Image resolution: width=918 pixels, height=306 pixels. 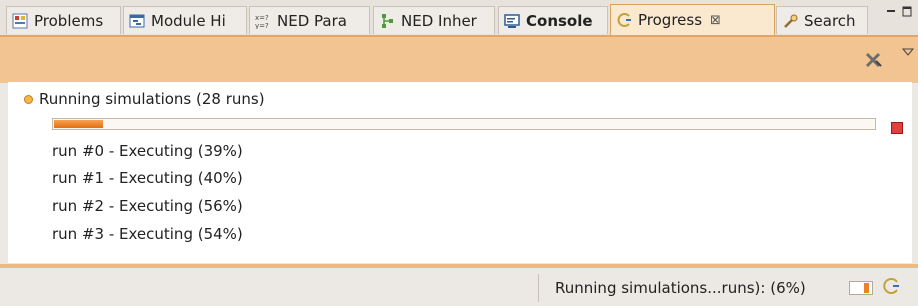 I want to click on tab-label: NED Para, so click(x=312, y=20).